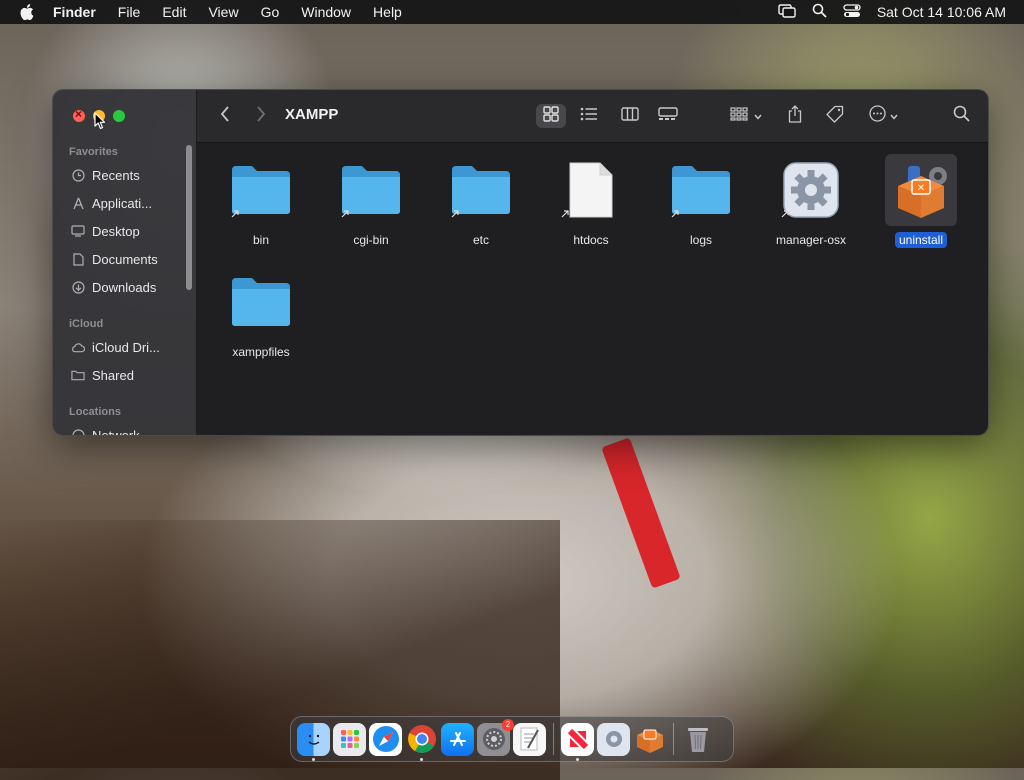 The image size is (1024, 780). Describe the element at coordinates (102, 375) in the screenshot. I see `sidebar-item-shared: Shared` at that location.